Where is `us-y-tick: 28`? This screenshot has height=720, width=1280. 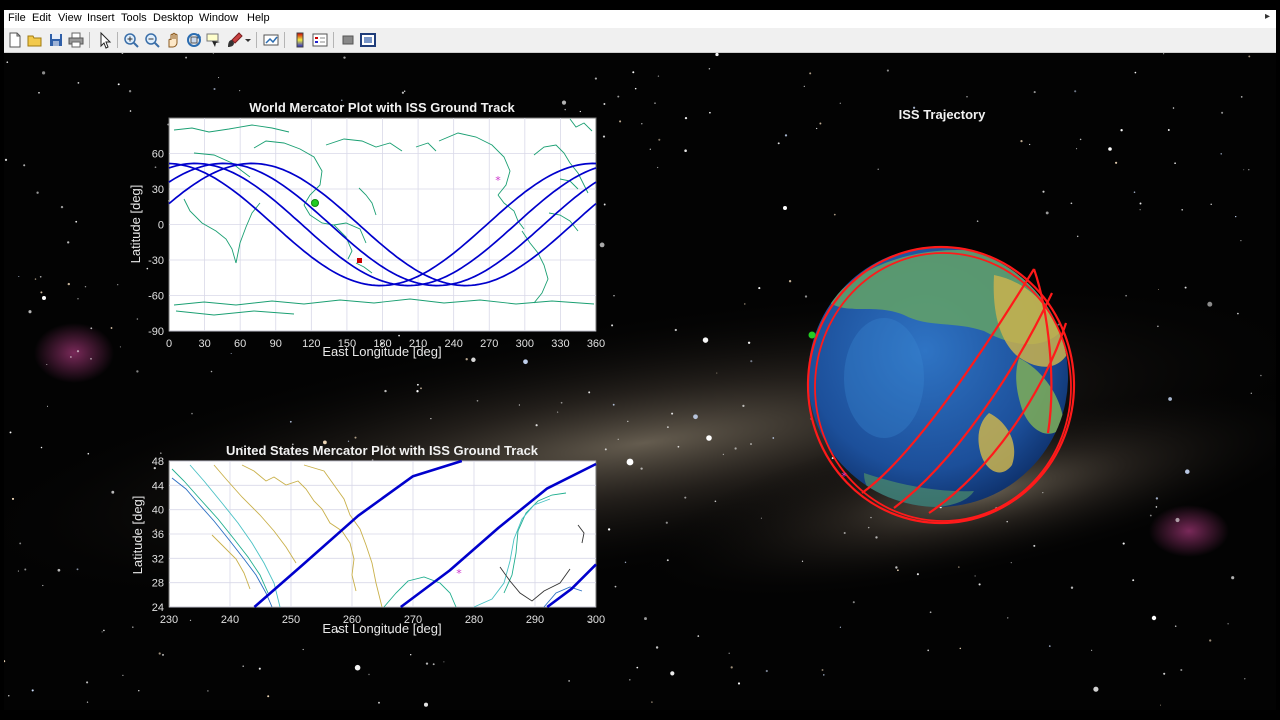
us-y-tick: 28 is located at coordinates (158, 584).